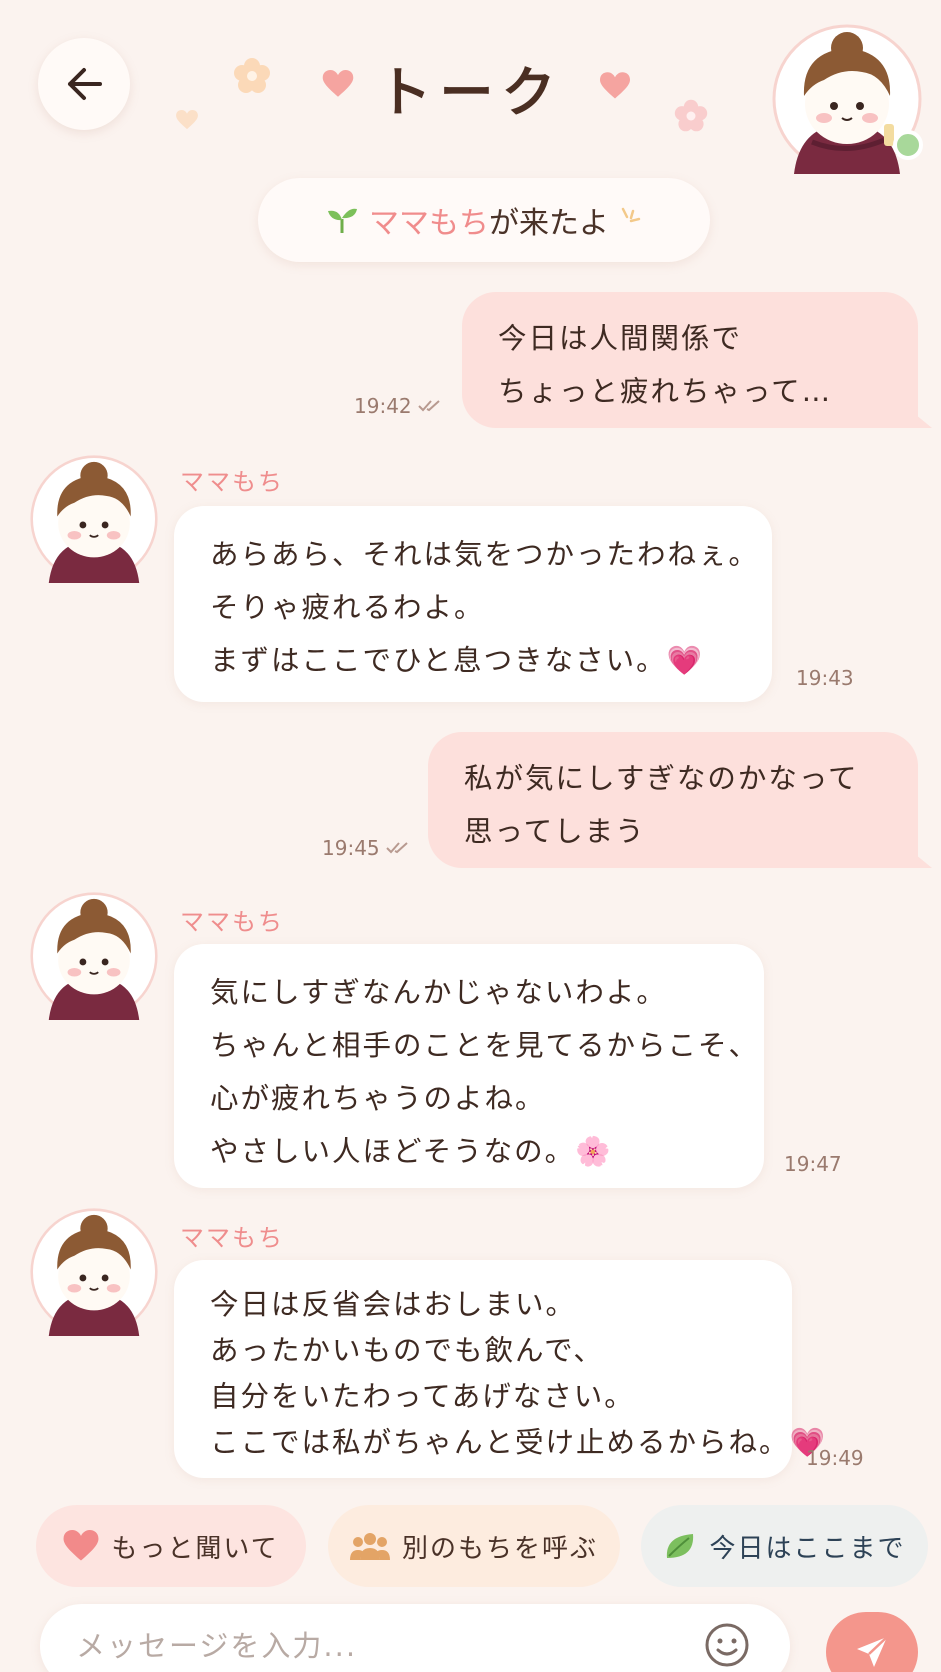 The height and width of the screenshot is (1672, 941). Describe the element at coordinates (661, 778) in the screenshot. I see `message-line: 私が気にしすぎなのかなって` at that location.